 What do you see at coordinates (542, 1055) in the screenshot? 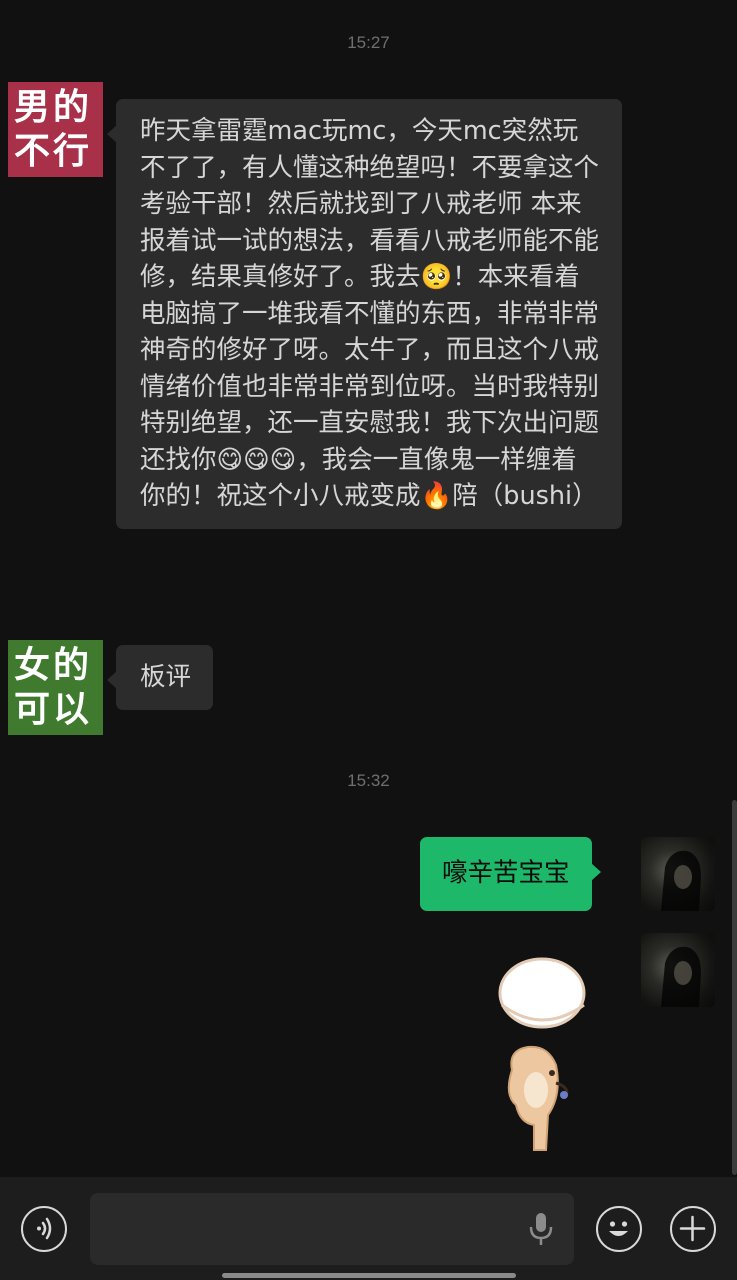
I see `sticker-image` at bounding box center [542, 1055].